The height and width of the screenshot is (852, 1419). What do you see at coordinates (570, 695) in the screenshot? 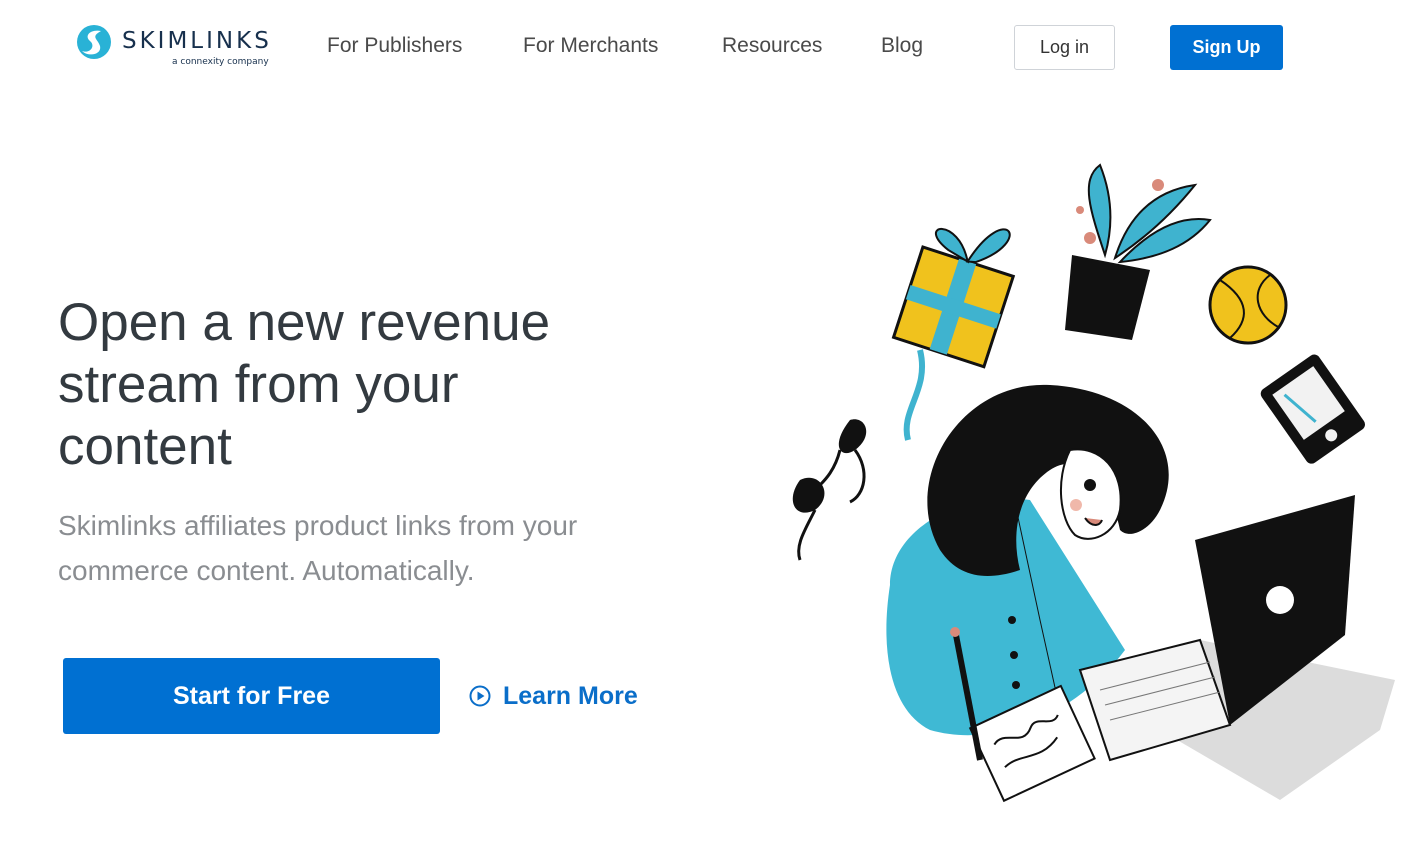
I see `learn-more-label: Learn More` at bounding box center [570, 695].